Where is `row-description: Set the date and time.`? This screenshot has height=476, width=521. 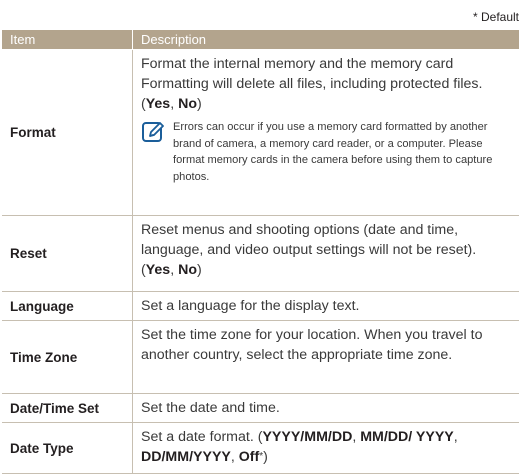
row-description: Set the date and time. is located at coordinates (210, 408).